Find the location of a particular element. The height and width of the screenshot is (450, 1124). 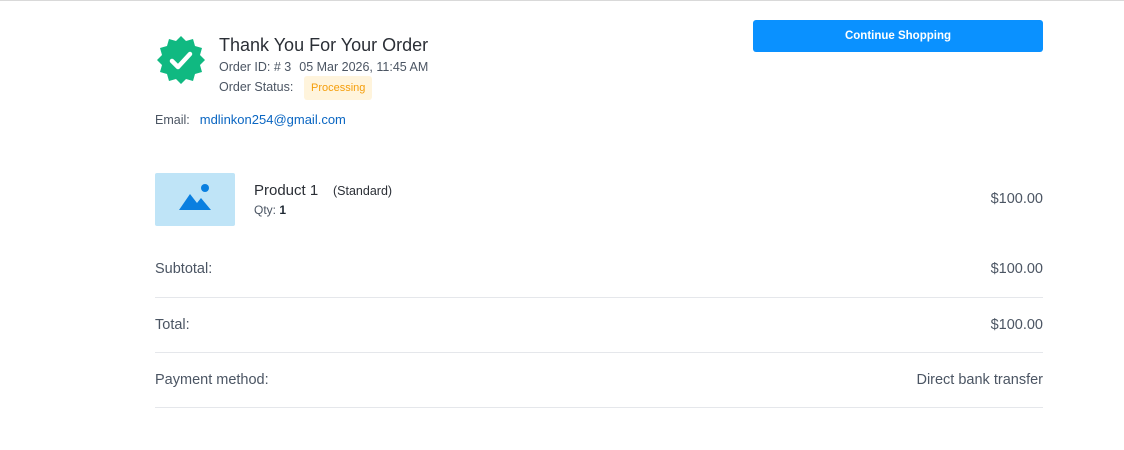

subtotal-value: $100.00 is located at coordinates (1016, 269).